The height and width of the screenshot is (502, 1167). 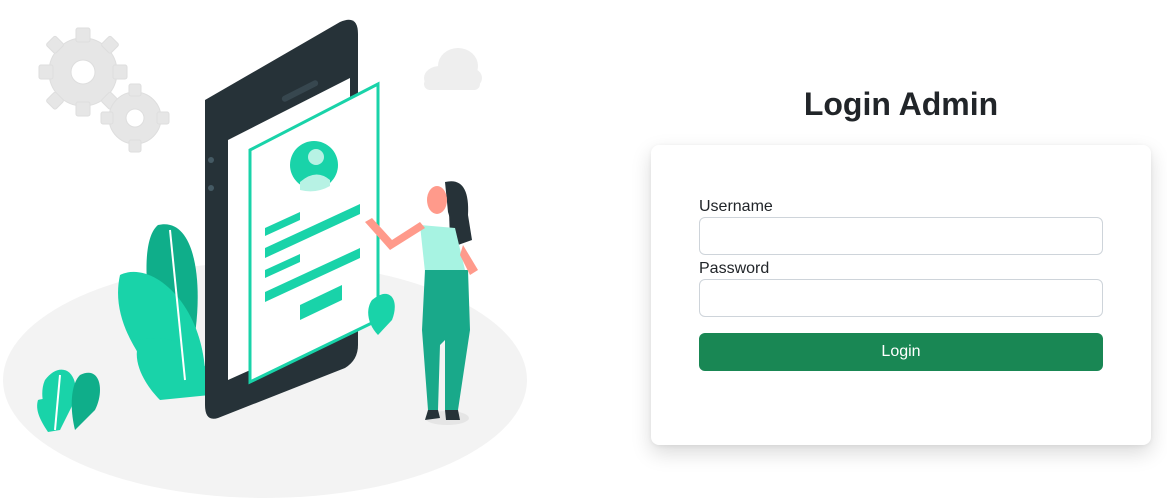 What do you see at coordinates (901, 236) in the screenshot?
I see `username-input` at bounding box center [901, 236].